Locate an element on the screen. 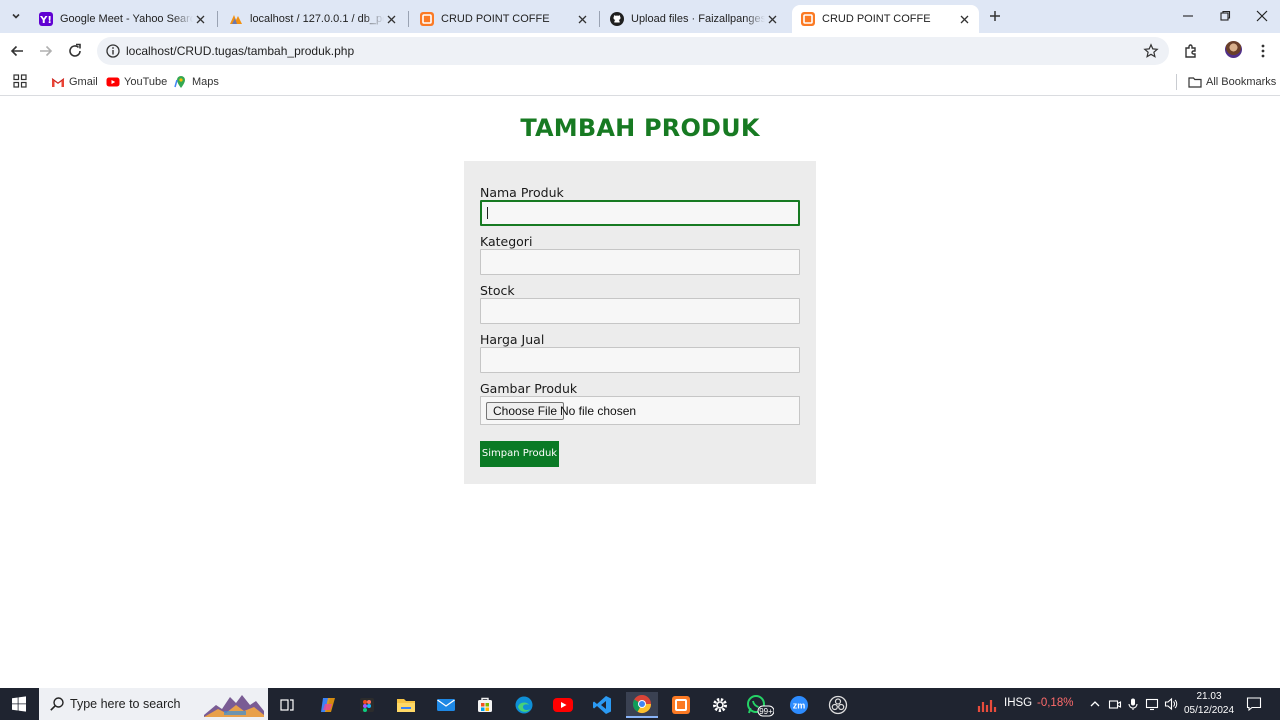 The width and height of the screenshot is (1280, 720). taskbar-edge is located at coordinates (524, 705).